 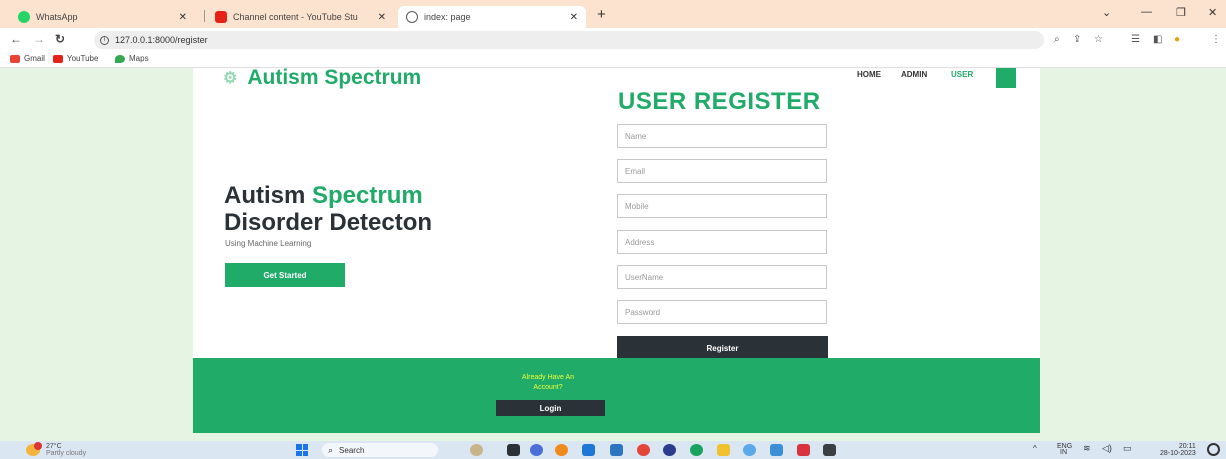 What do you see at coordinates (548, 377) in the screenshot?
I see `account-prompt-line1: Already Have An` at bounding box center [548, 377].